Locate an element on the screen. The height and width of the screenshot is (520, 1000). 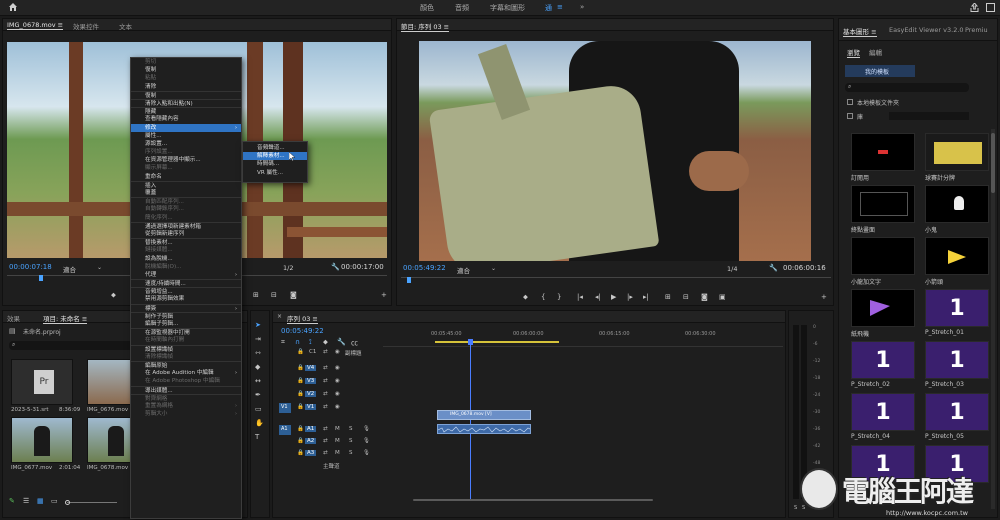
context-menu-item: 清除 is located at coordinates (186, 87).